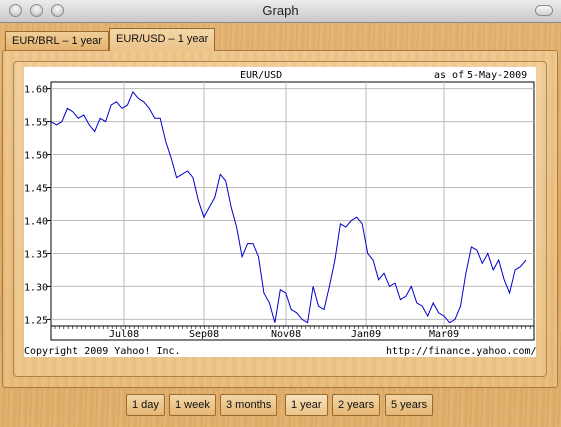  Describe the element at coordinates (36, 287) in the screenshot. I see `y-tick-label: 1.30` at that location.